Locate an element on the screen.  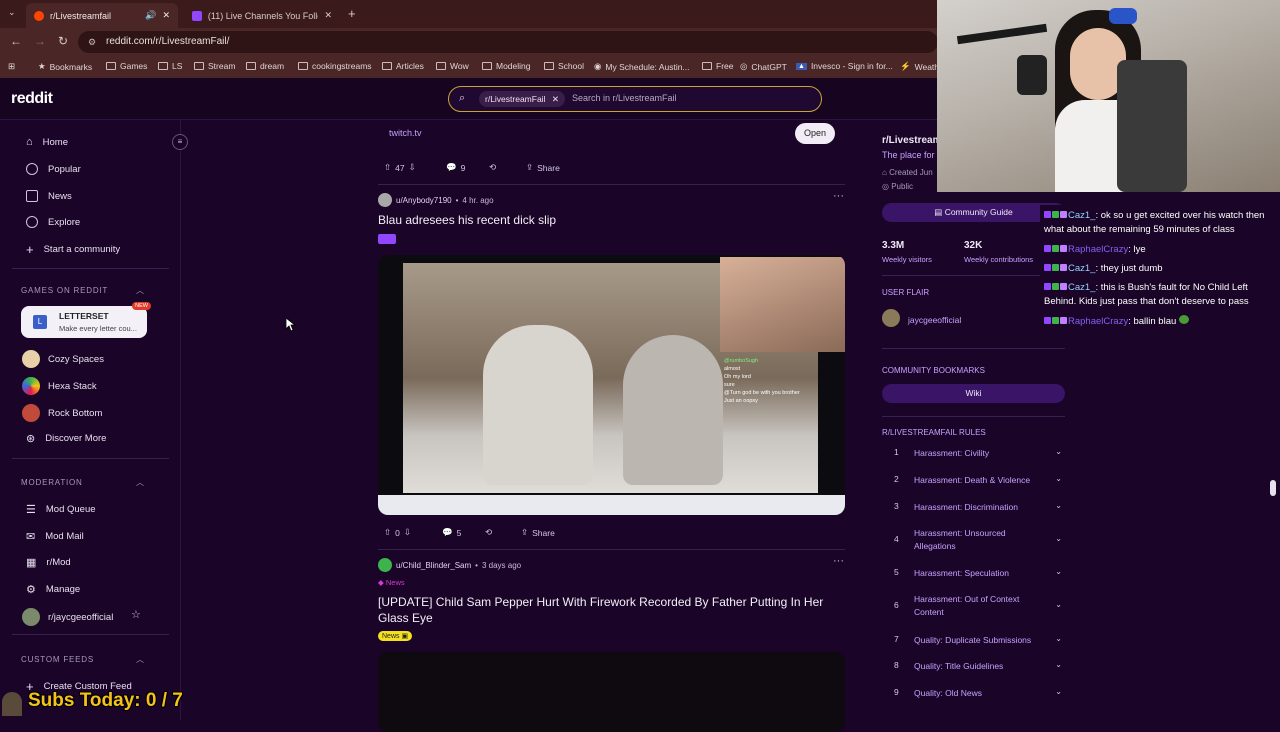
sidebar-item-explore: Explore is located at coordinates (53, 222).